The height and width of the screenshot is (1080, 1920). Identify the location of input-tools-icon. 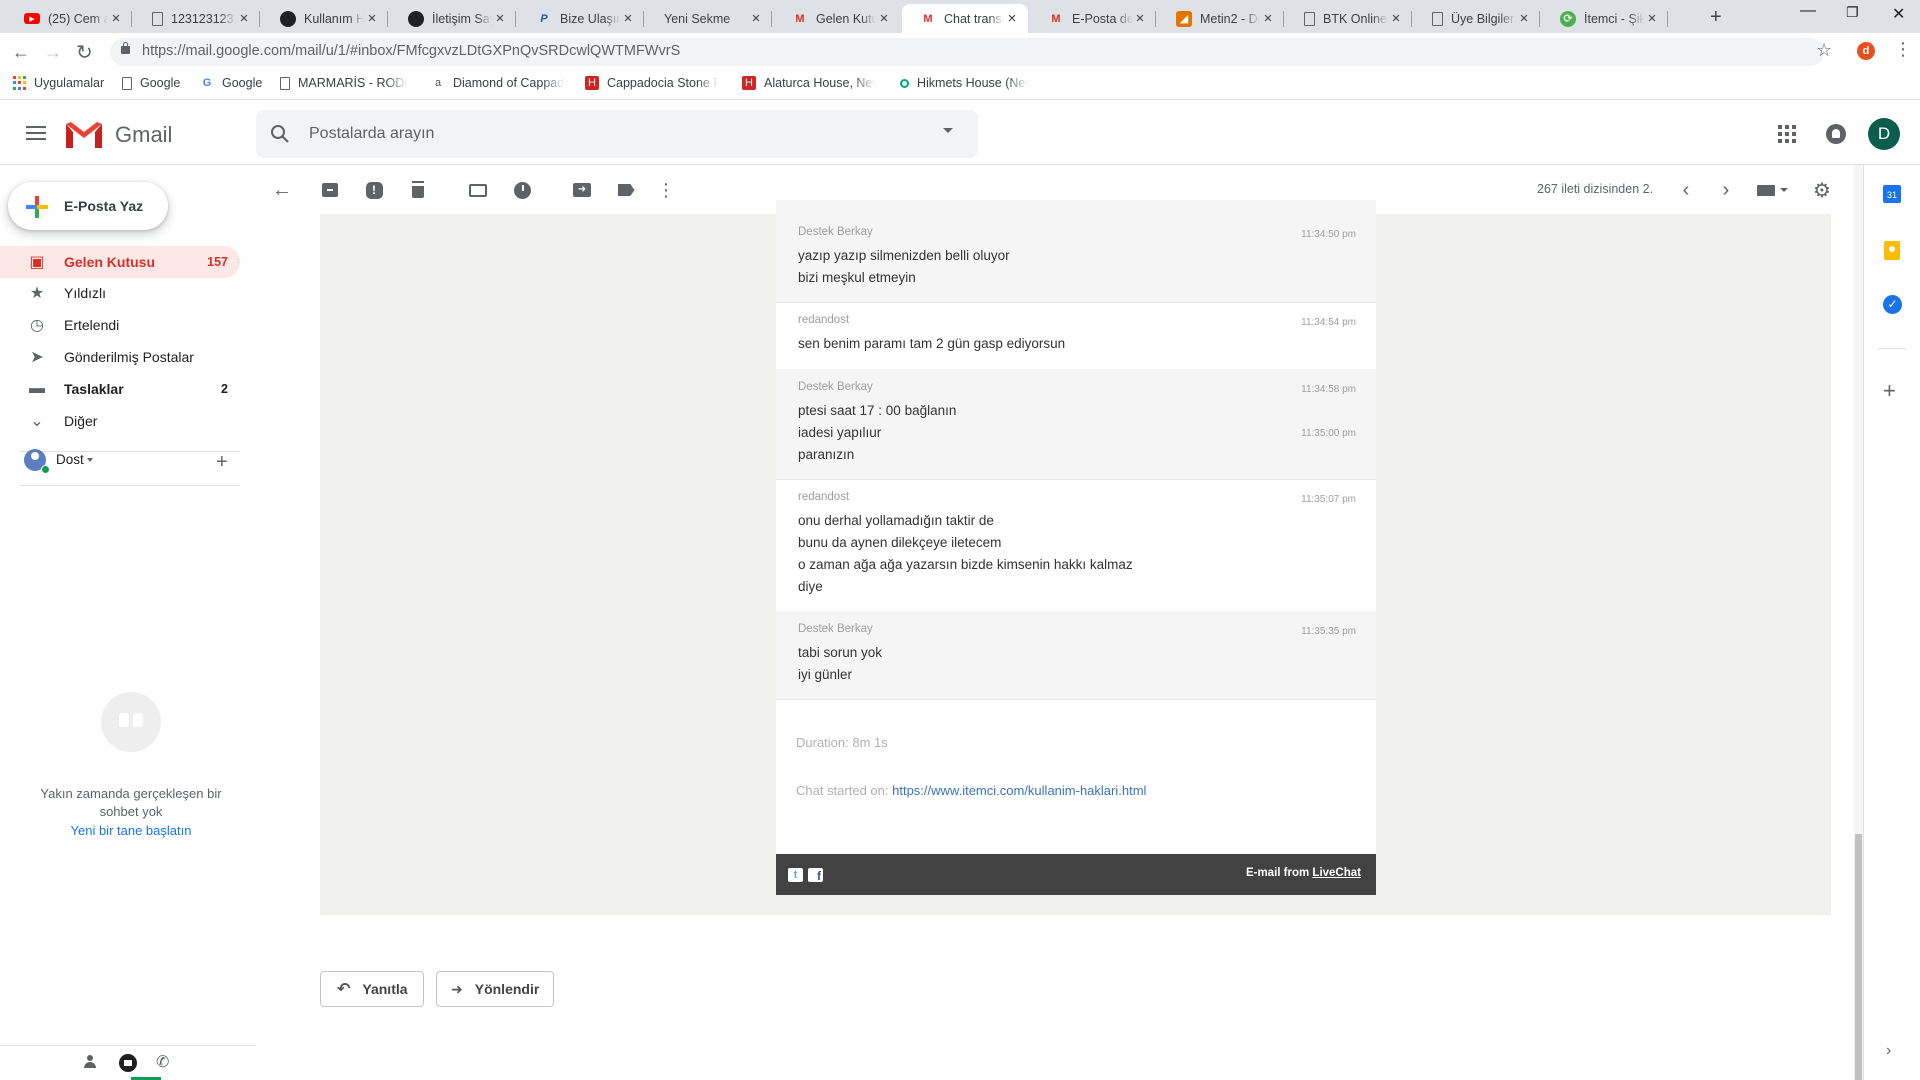
(1772, 190).